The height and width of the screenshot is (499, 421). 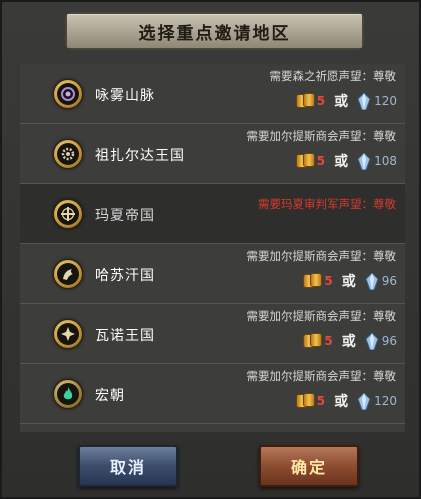 What do you see at coordinates (212, 394) in the screenshot?
I see `region-row-hongchao: 宏朝 需要加尔提斯商会声望：尊敬 5 或 120` at bounding box center [212, 394].